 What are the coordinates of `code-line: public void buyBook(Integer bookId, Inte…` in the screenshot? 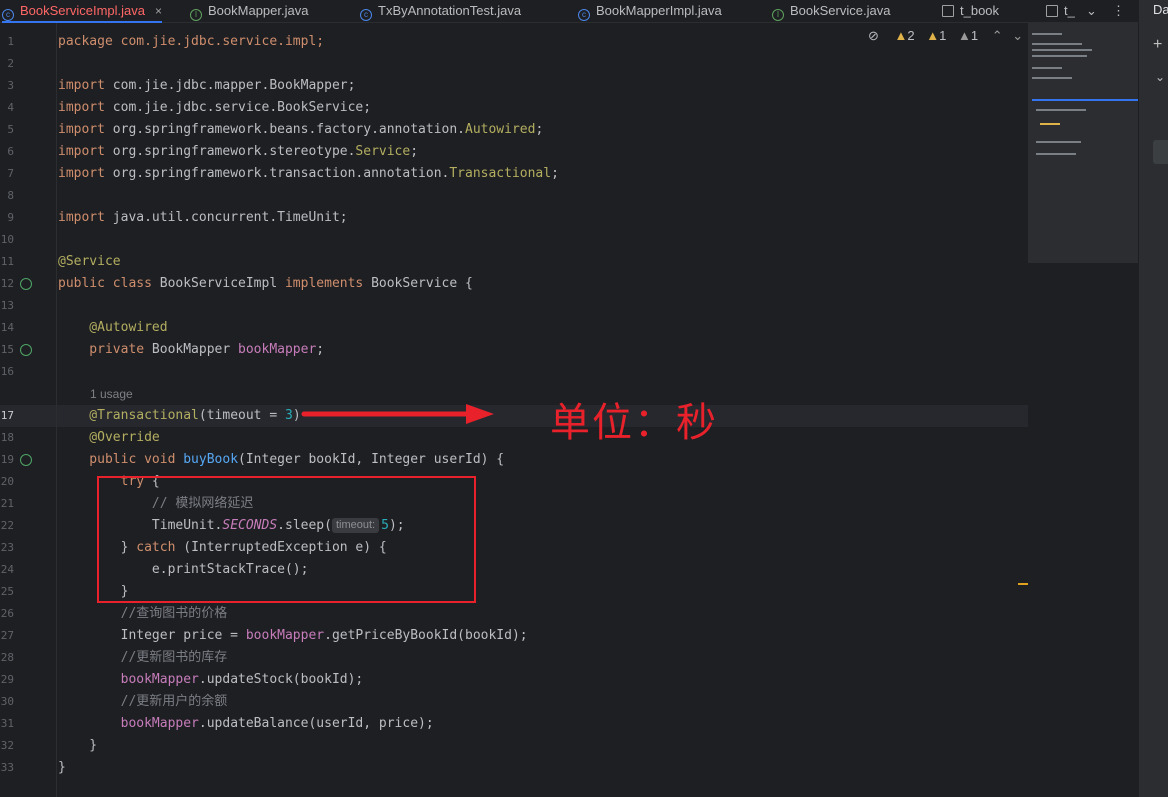 It's located at (281, 460).